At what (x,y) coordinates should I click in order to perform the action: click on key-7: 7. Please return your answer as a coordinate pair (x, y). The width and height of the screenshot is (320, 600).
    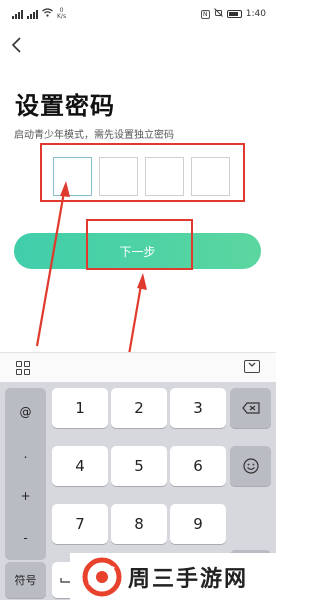
    Looking at the image, I should click on (80, 524).